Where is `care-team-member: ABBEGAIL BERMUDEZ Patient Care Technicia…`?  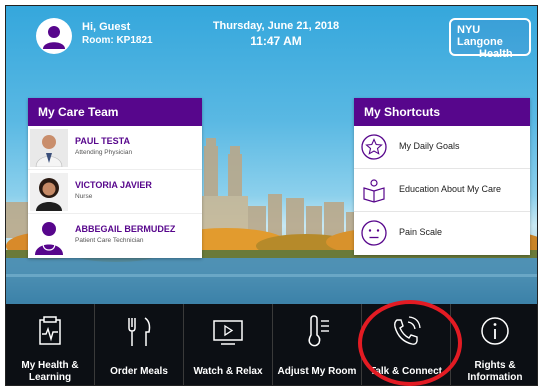 care-team-member: ABBEGAIL BERMUDEZ Patient Care Technicia… is located at coordinates (115, 236).